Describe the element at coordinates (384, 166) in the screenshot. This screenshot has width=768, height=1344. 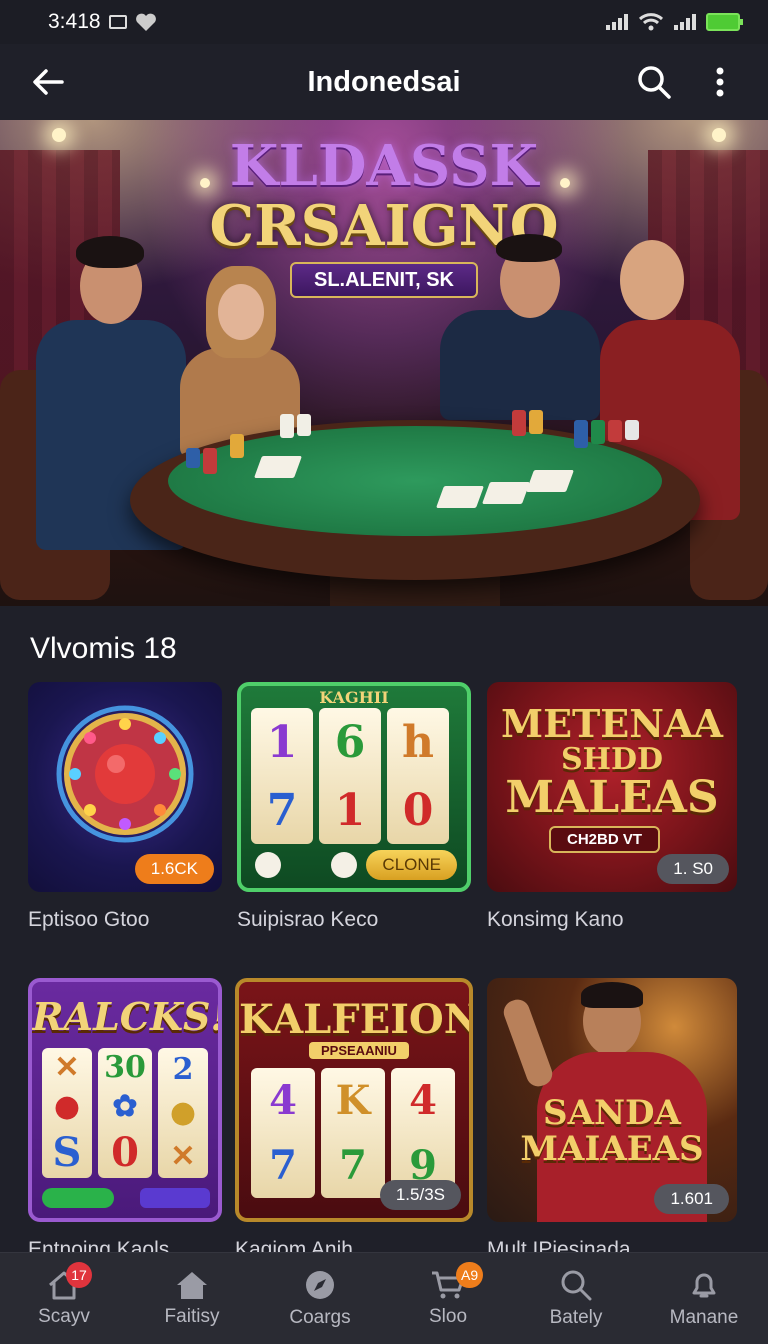
I see `hero-title-line1: KLDASSK` at that location.